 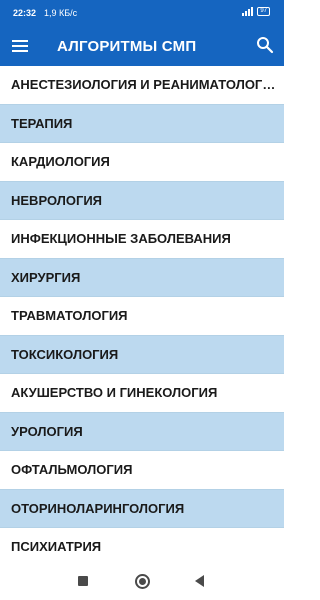 I want to click on status-bar: 22:32 1,9 КБ/с 97, so click(x=142, y=13).